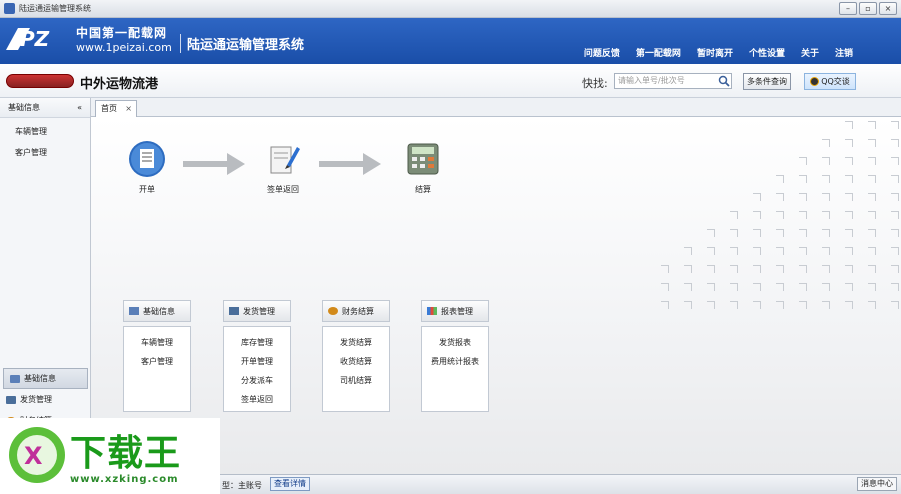 This screenshot has width=901, height=494. I want to click on flow-node-order: 开单, so click(147, 167).